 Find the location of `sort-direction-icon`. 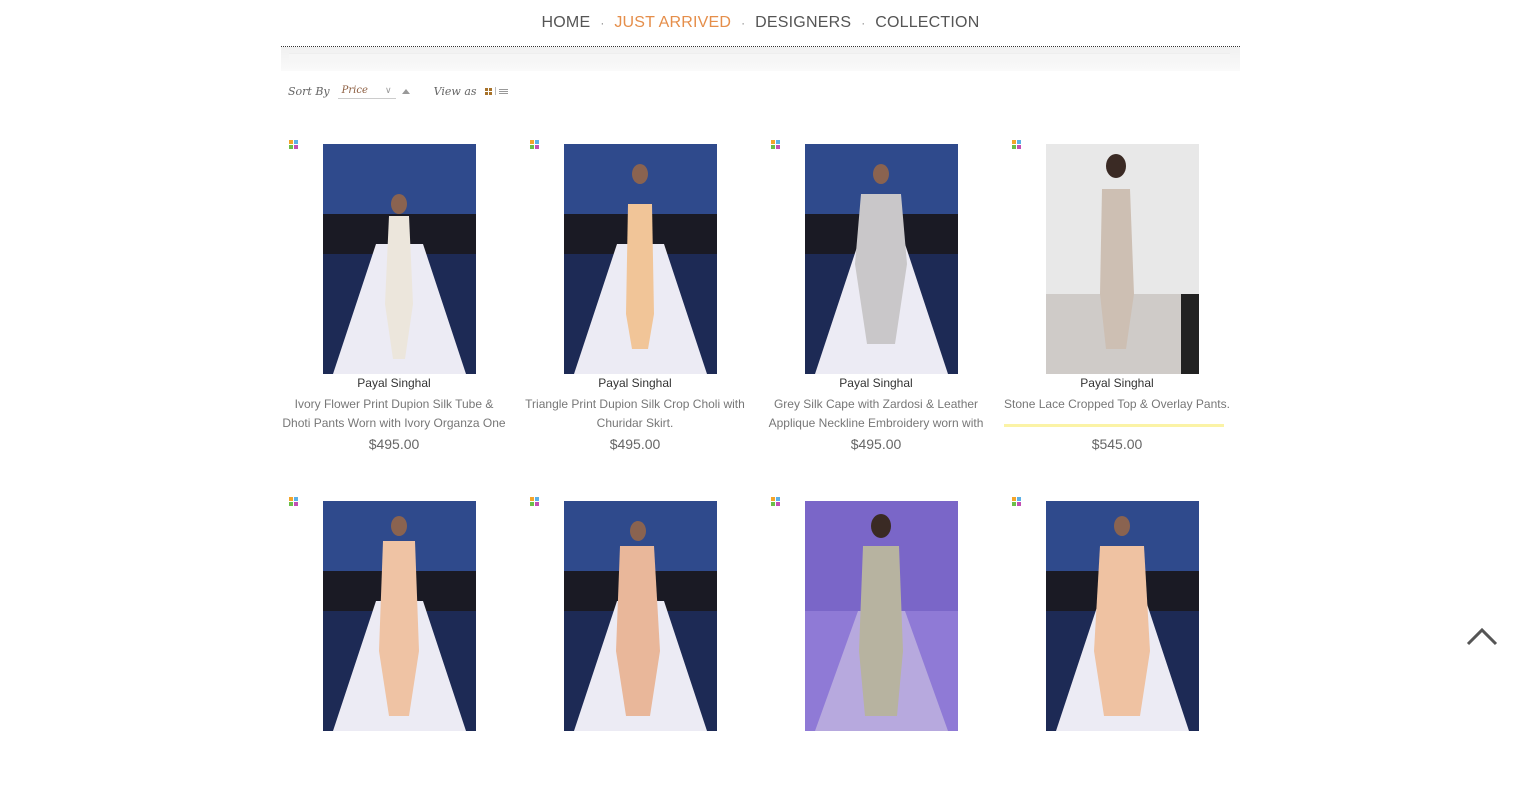

sort-direction-icon is located at coordinates (405, 91).